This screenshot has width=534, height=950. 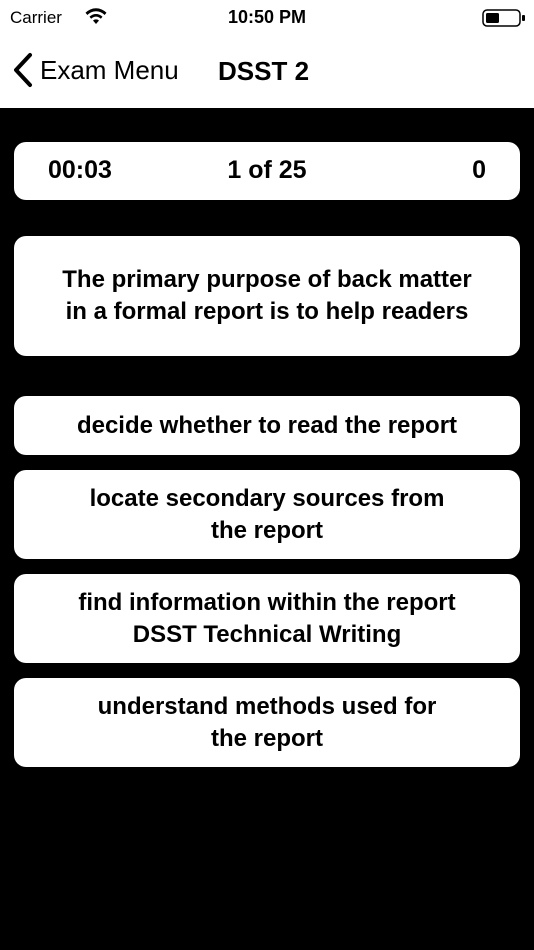 What do you see at coordinates (23, 70) in the screenshot?
I see `chevron-left-icon` at bounding box center [23, 70].